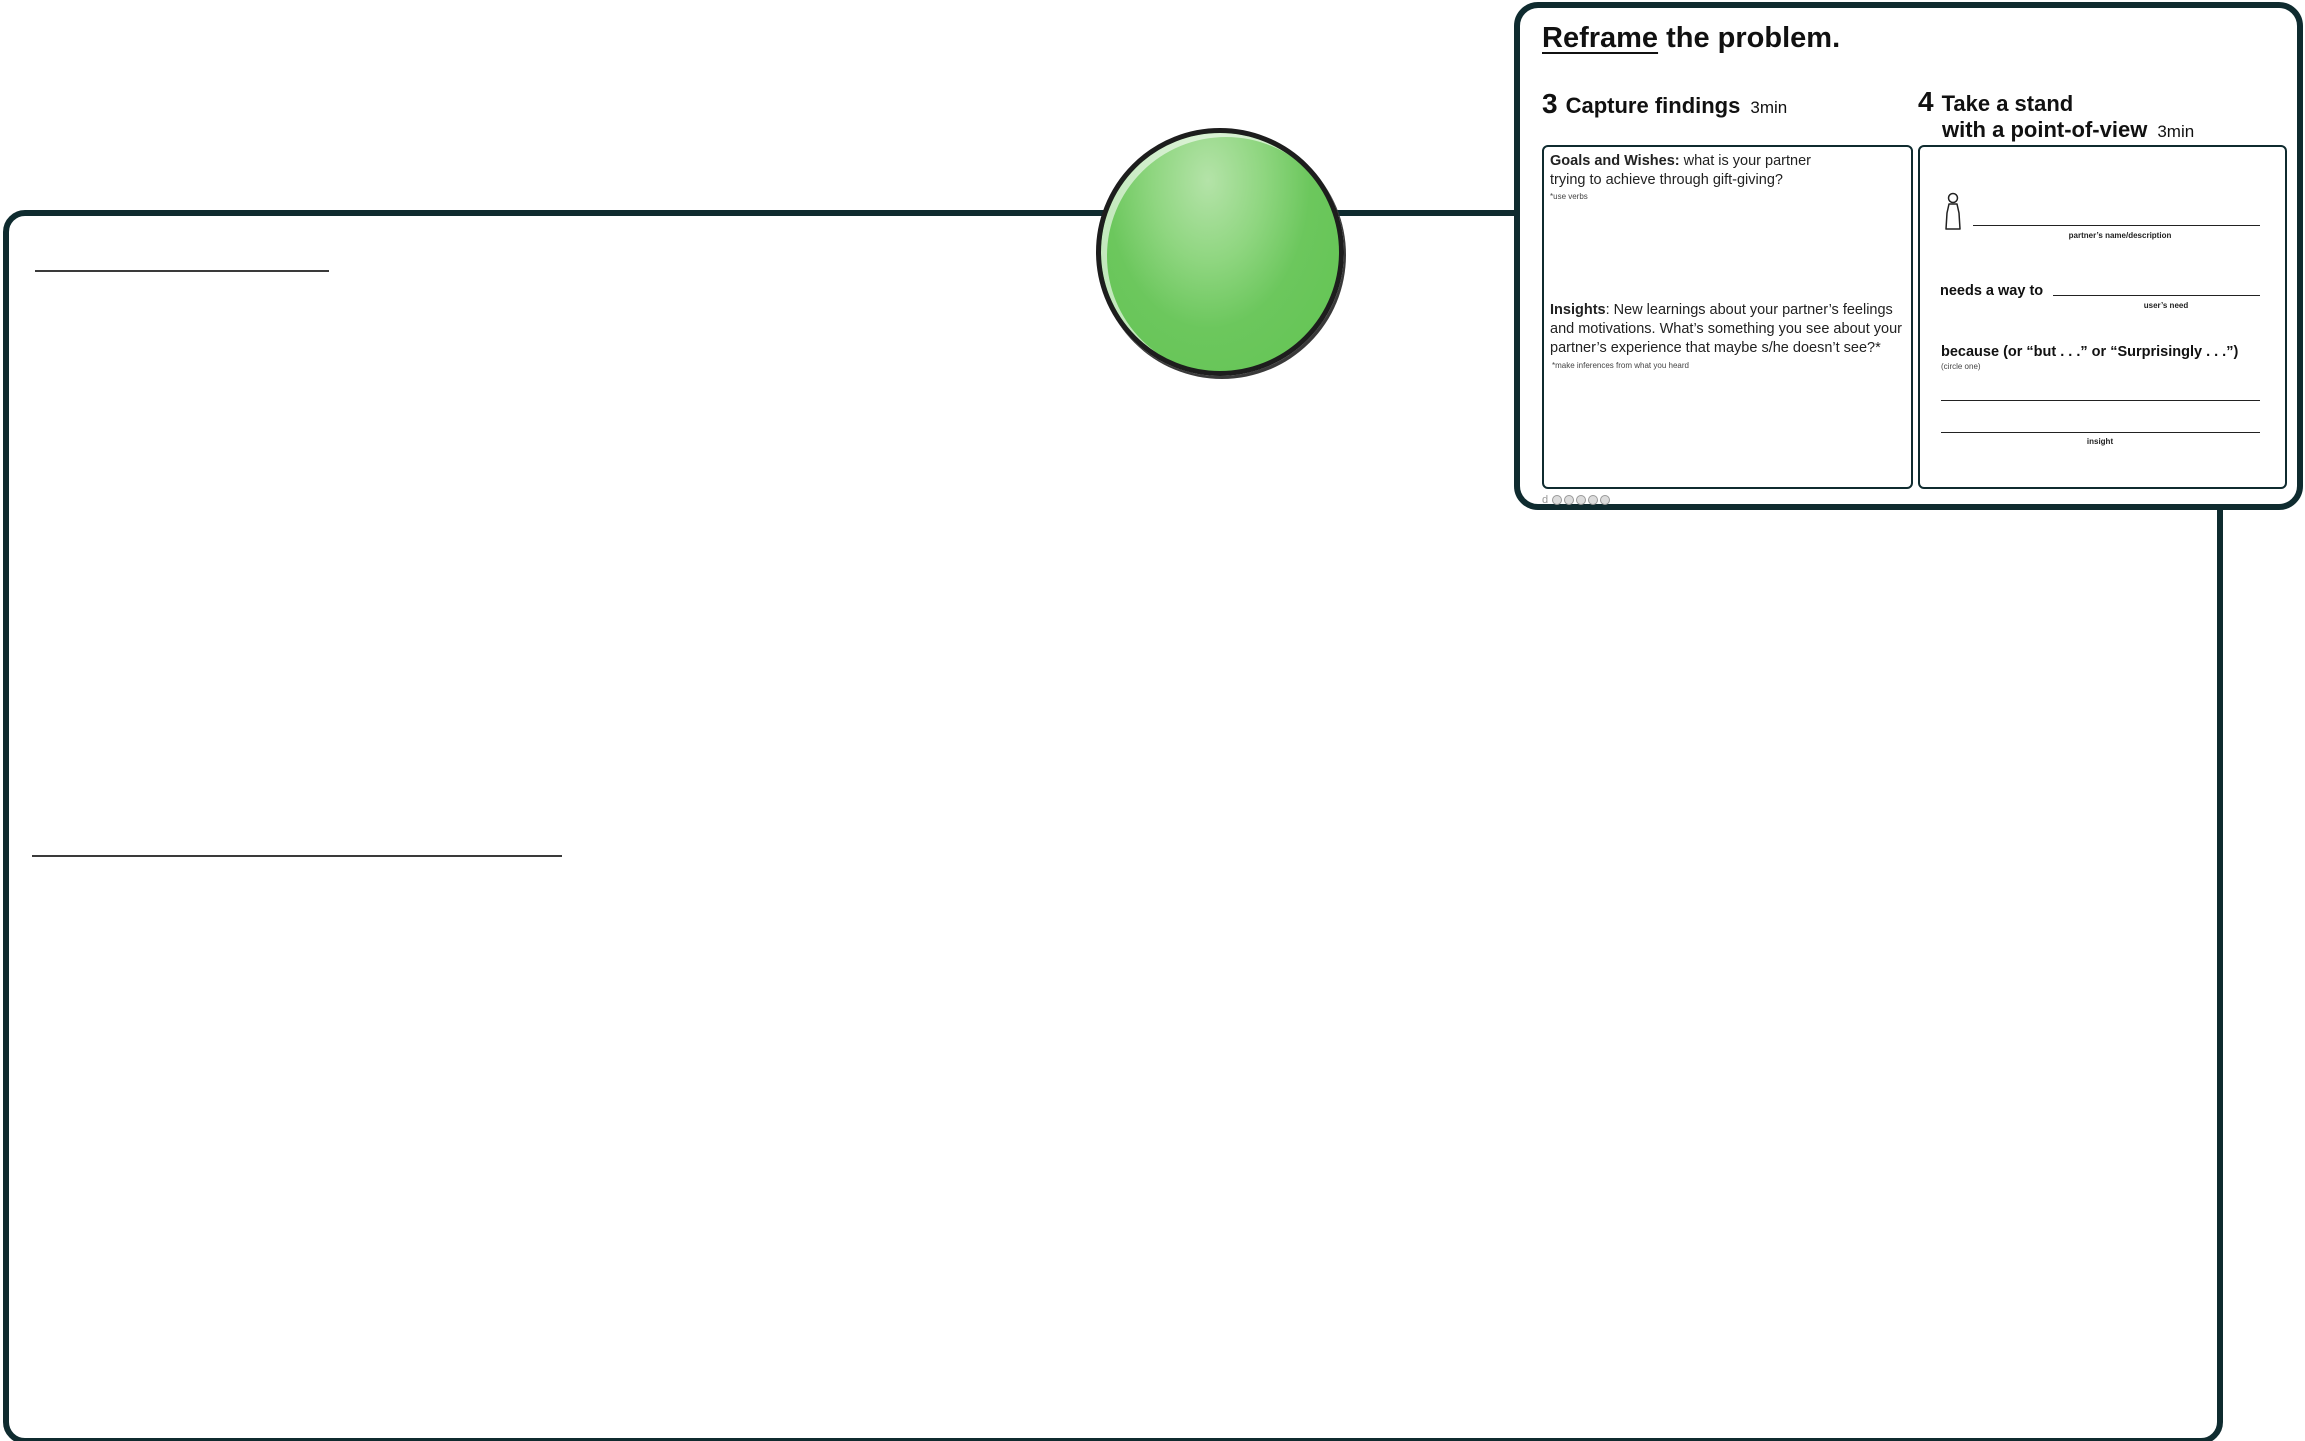 The image size is (2305, 1441). What do you see at coordinates (1545, 500) in the screenshot?
I see `logo-letter: d` at bounding box center [1545, 500].